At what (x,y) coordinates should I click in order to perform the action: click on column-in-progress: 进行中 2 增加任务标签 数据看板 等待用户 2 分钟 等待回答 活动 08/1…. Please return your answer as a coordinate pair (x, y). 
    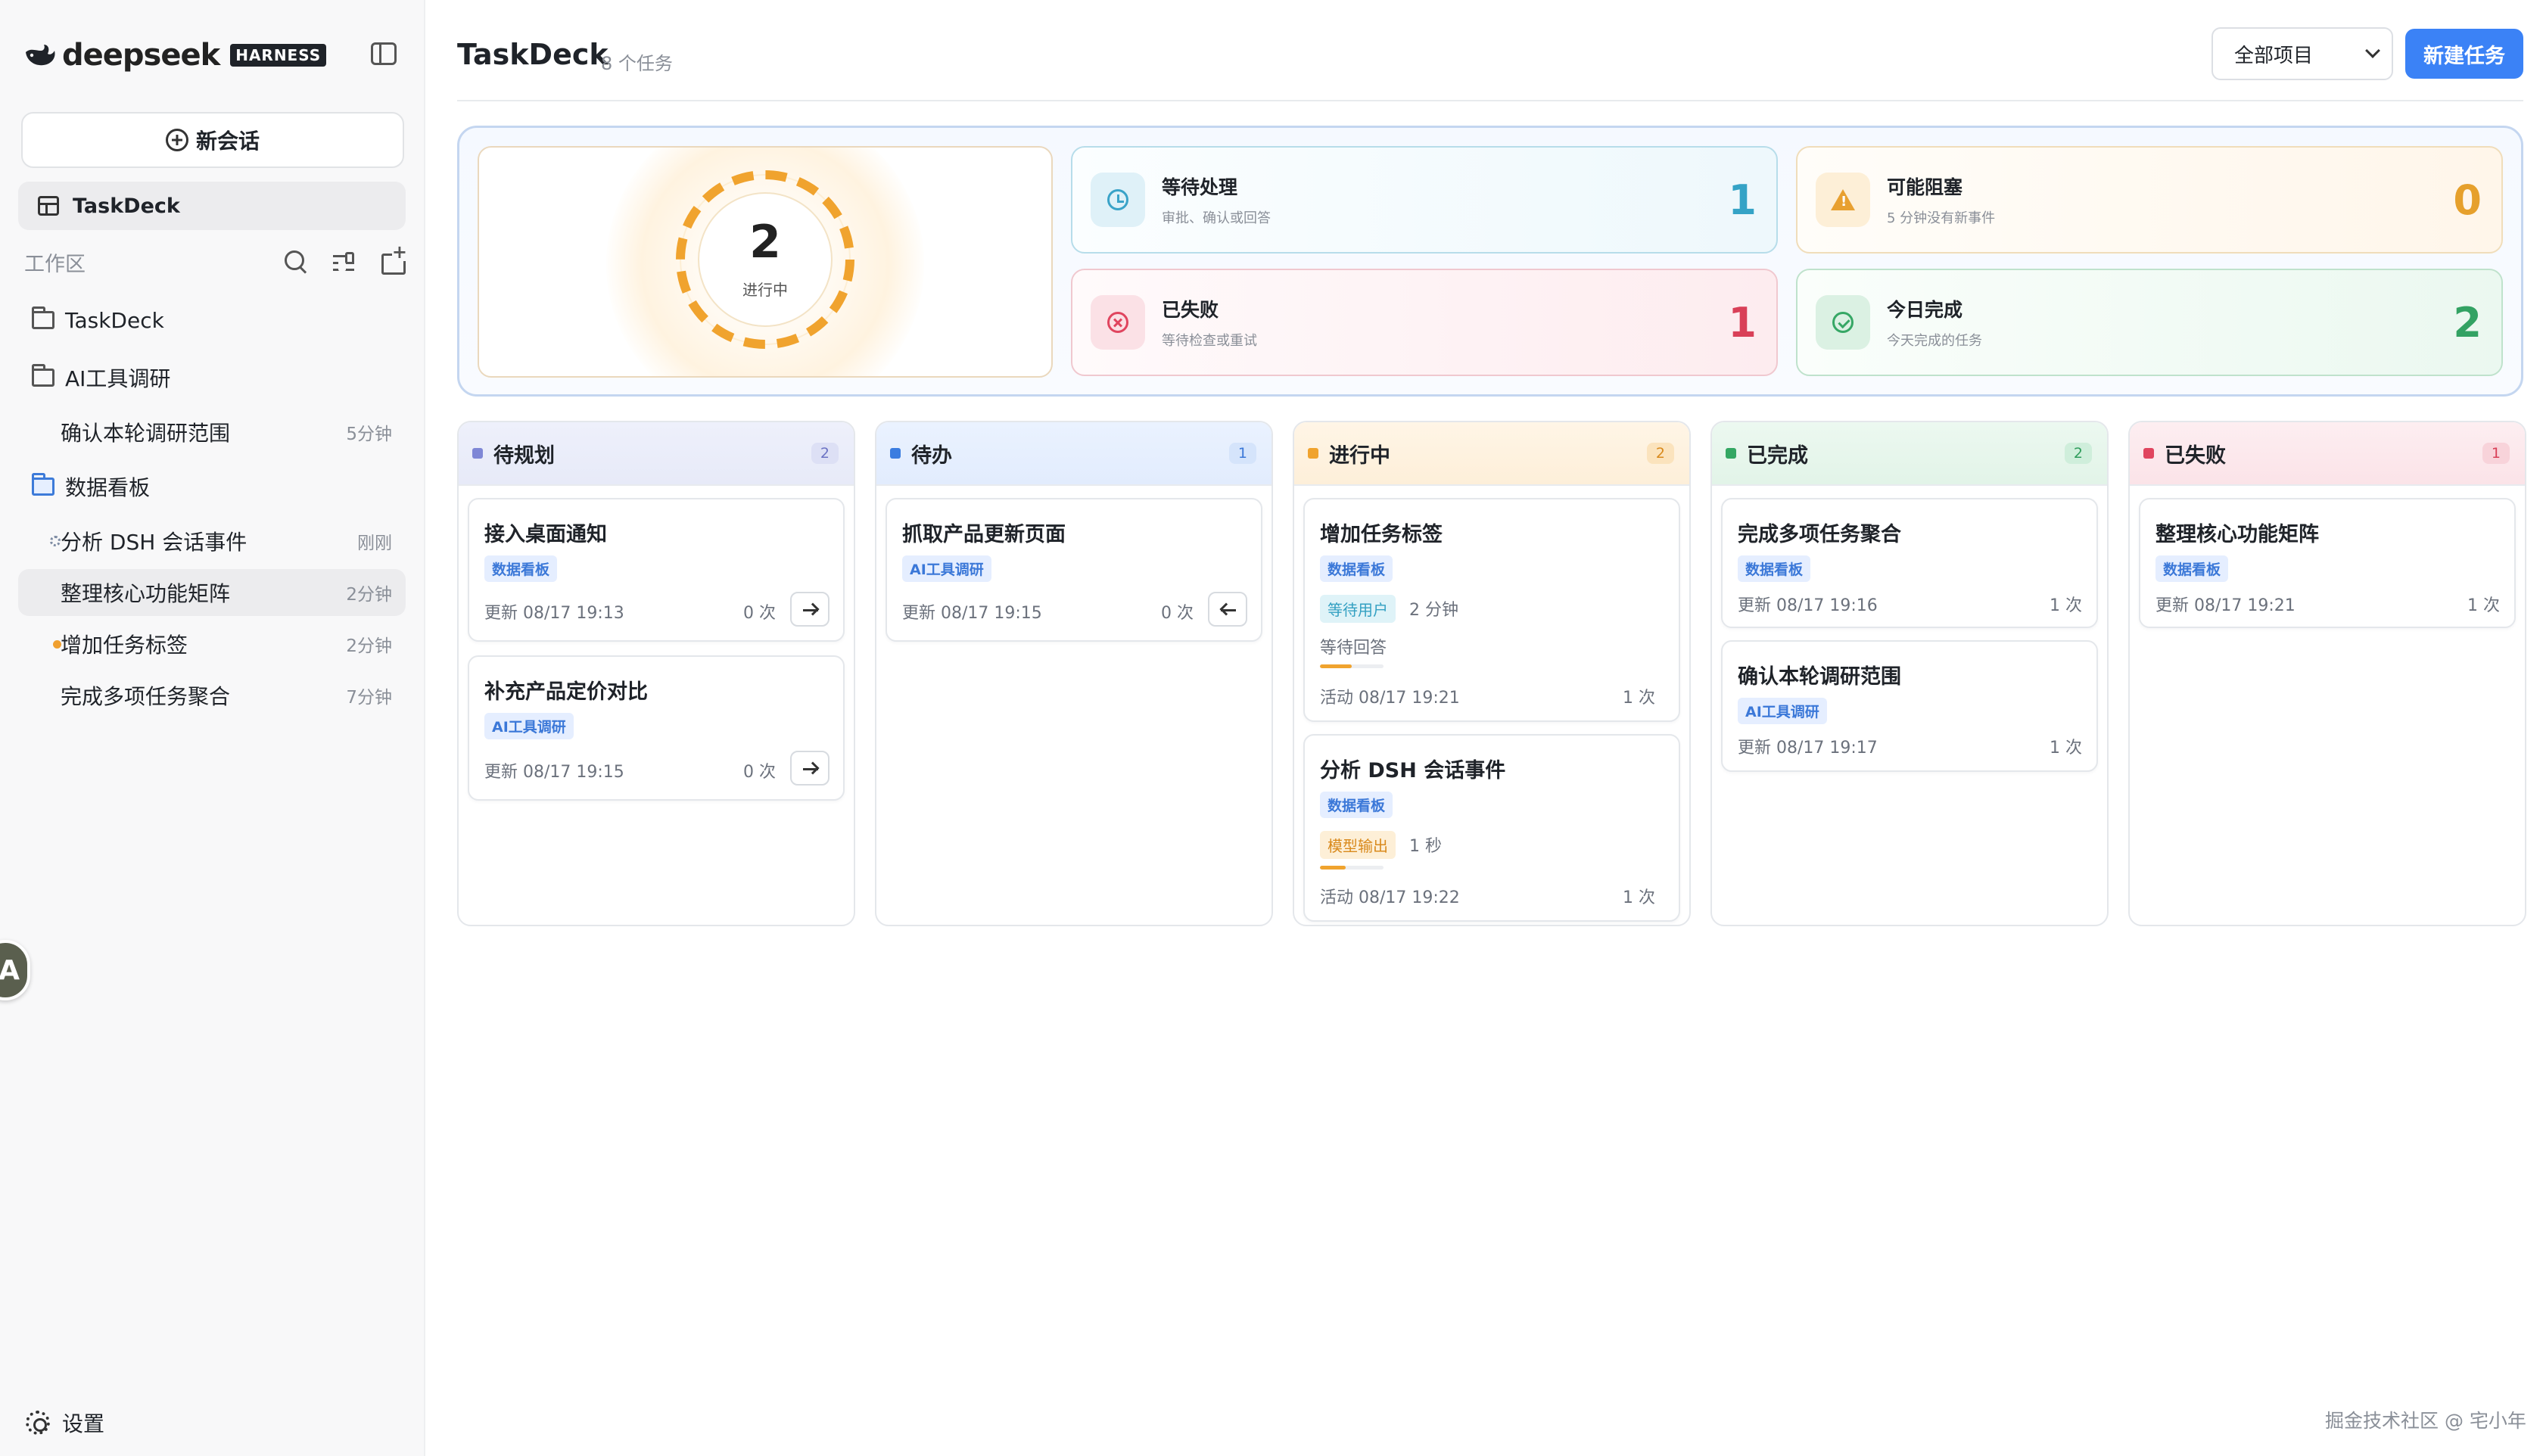
    Looking at the image, I should click on (1492, 674).